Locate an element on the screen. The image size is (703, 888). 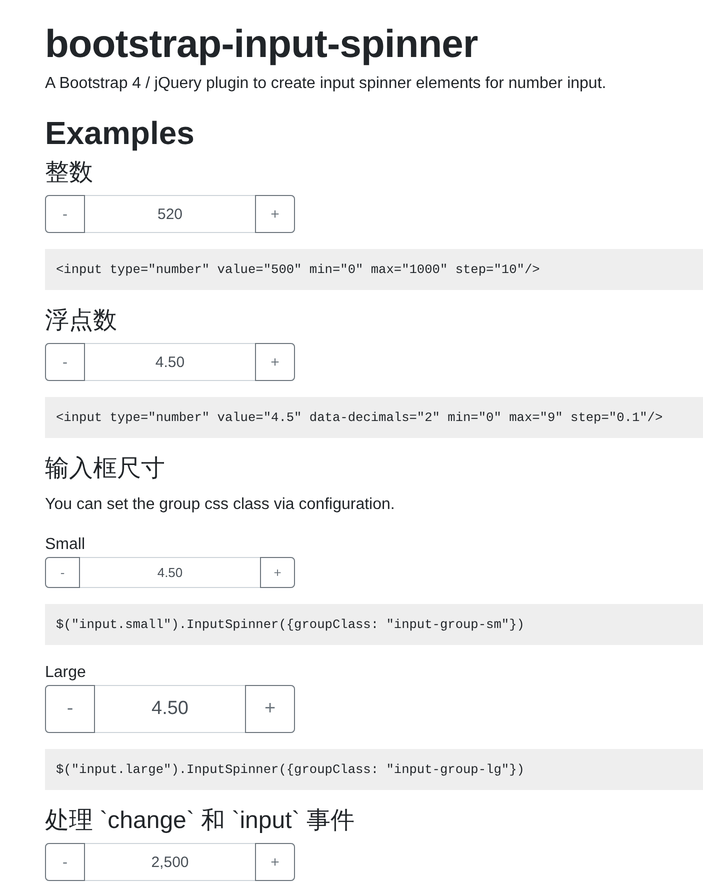
section-heading: 处理 `change` 和 `input` 事件 is located at coordinates (199, 820).